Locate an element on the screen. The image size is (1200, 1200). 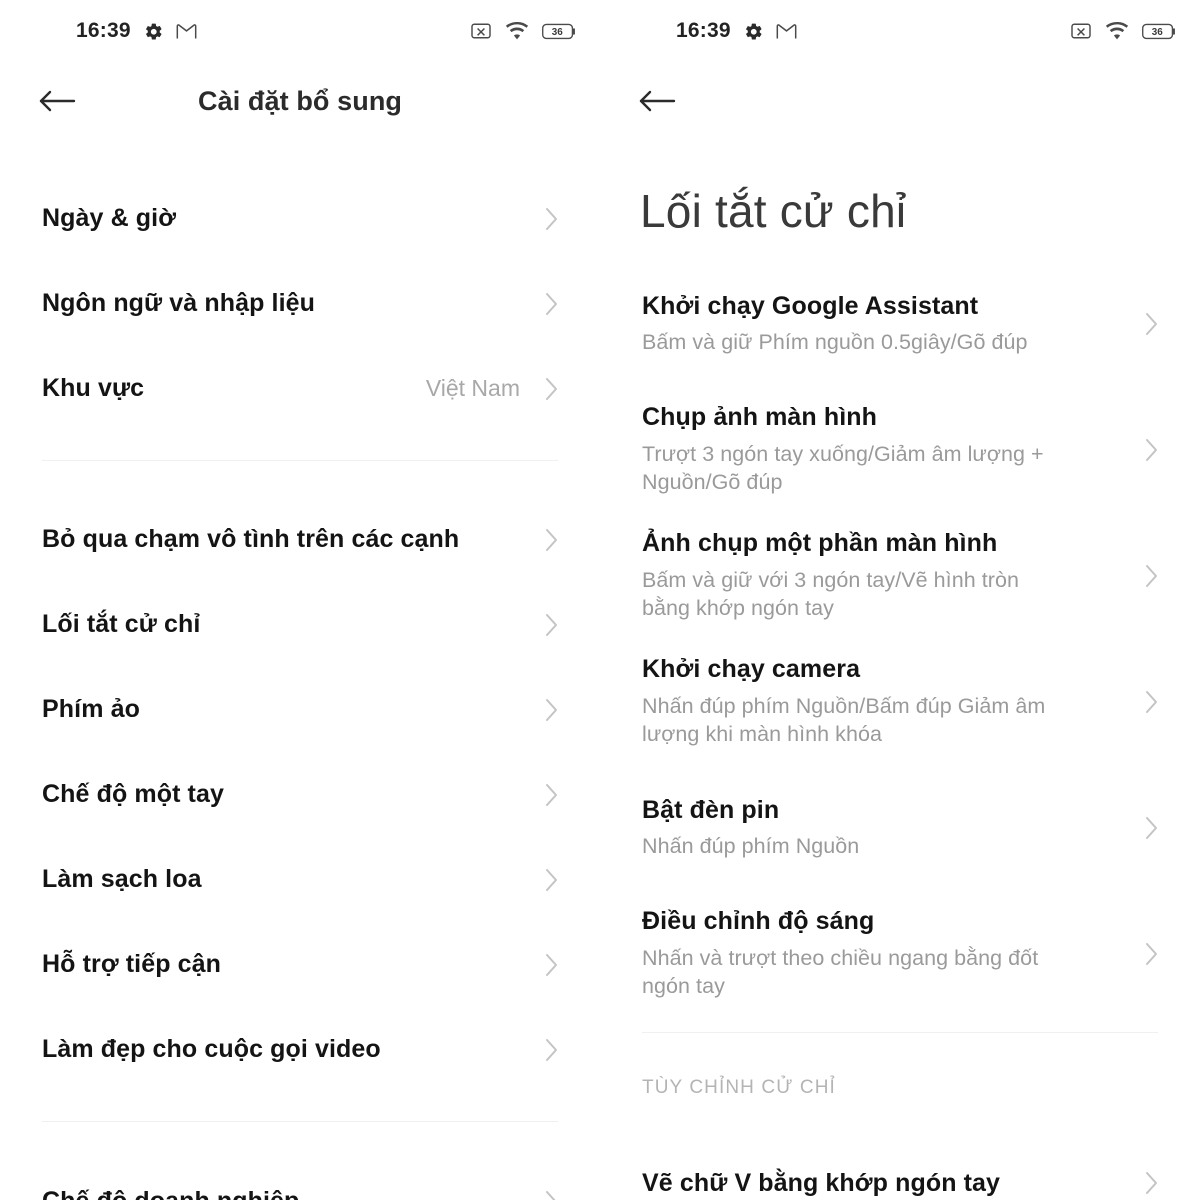
list-item-text: Chế độ doanh nghiệp is located at coordinates (290, 1193).